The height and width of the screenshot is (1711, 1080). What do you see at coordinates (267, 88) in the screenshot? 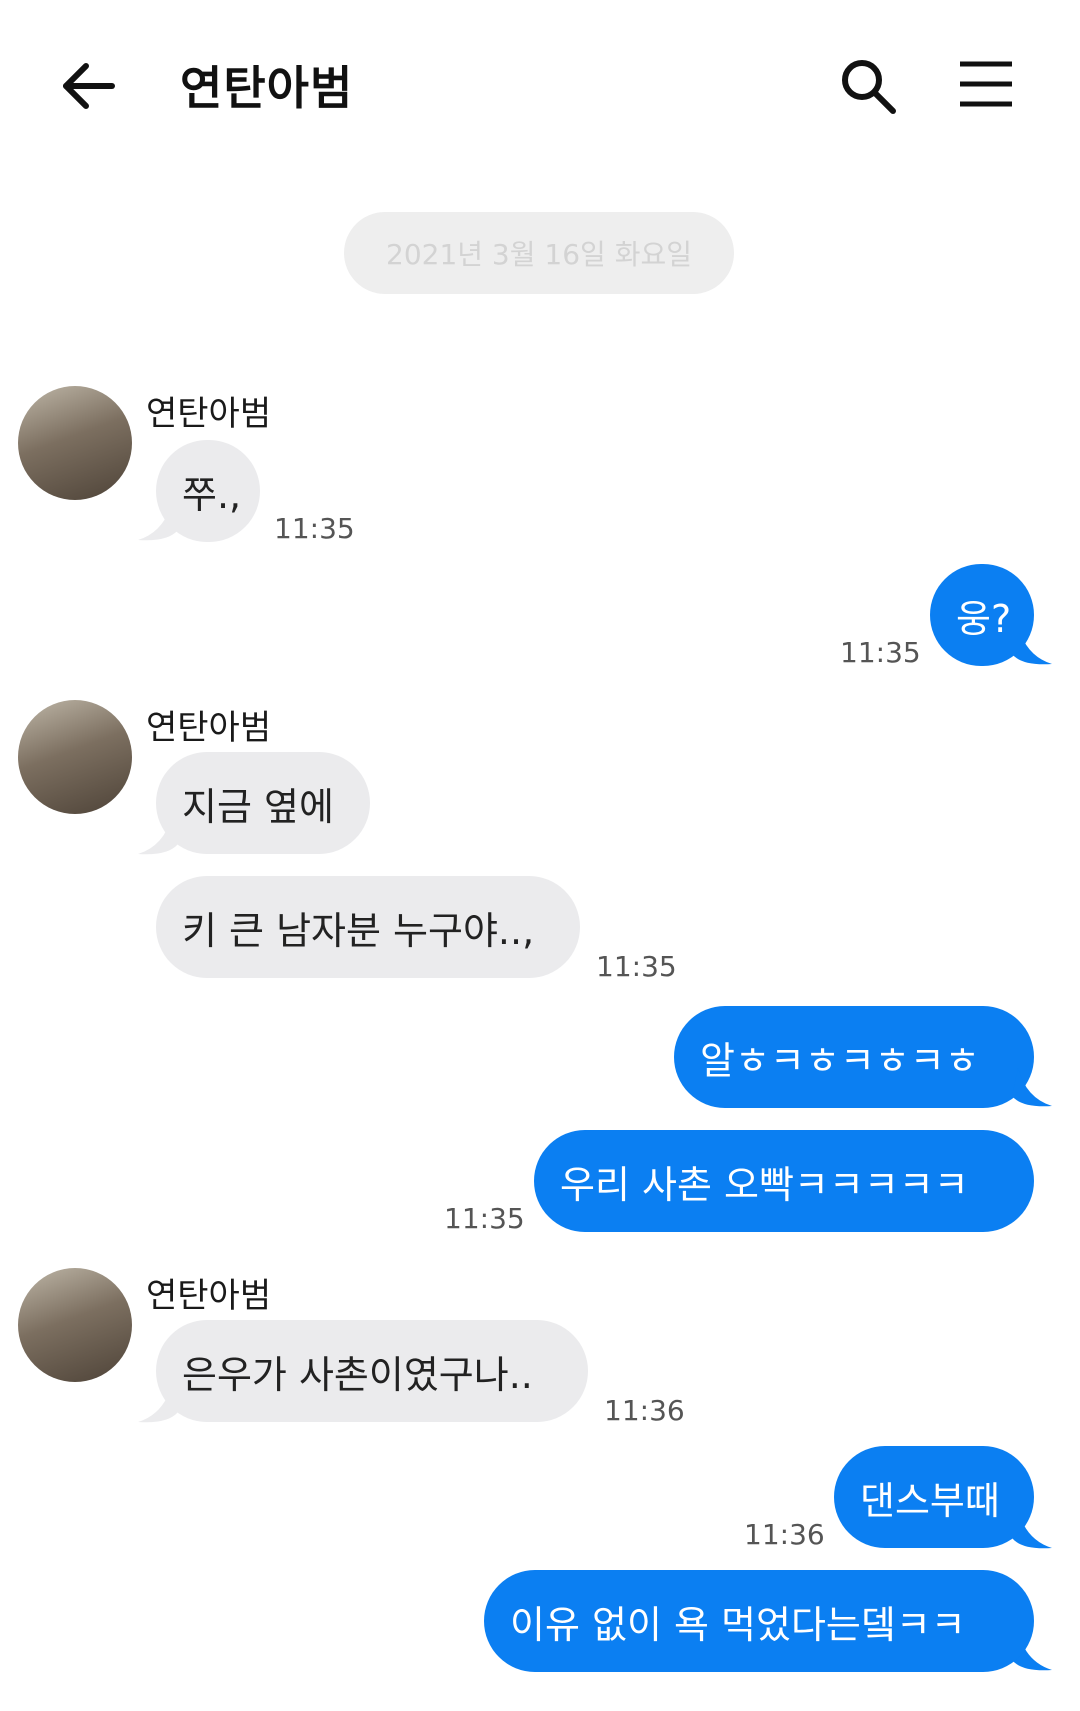
I see `chat-title: 연탄아범` at bounding box center [267, 88].